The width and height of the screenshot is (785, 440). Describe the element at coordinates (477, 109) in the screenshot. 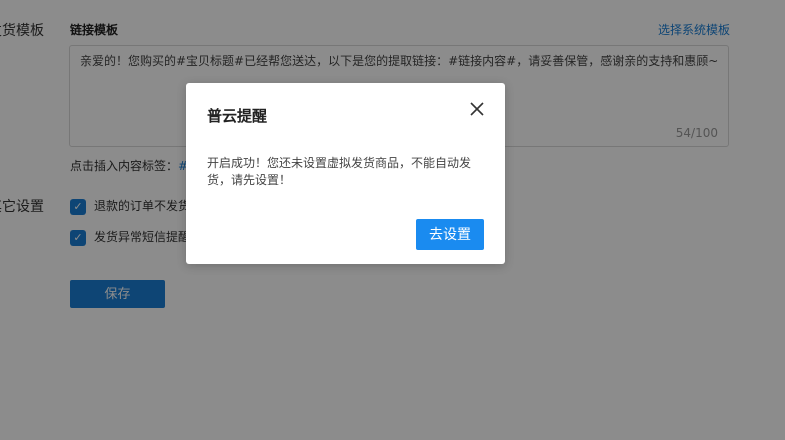

I see `close-icon` at that location.